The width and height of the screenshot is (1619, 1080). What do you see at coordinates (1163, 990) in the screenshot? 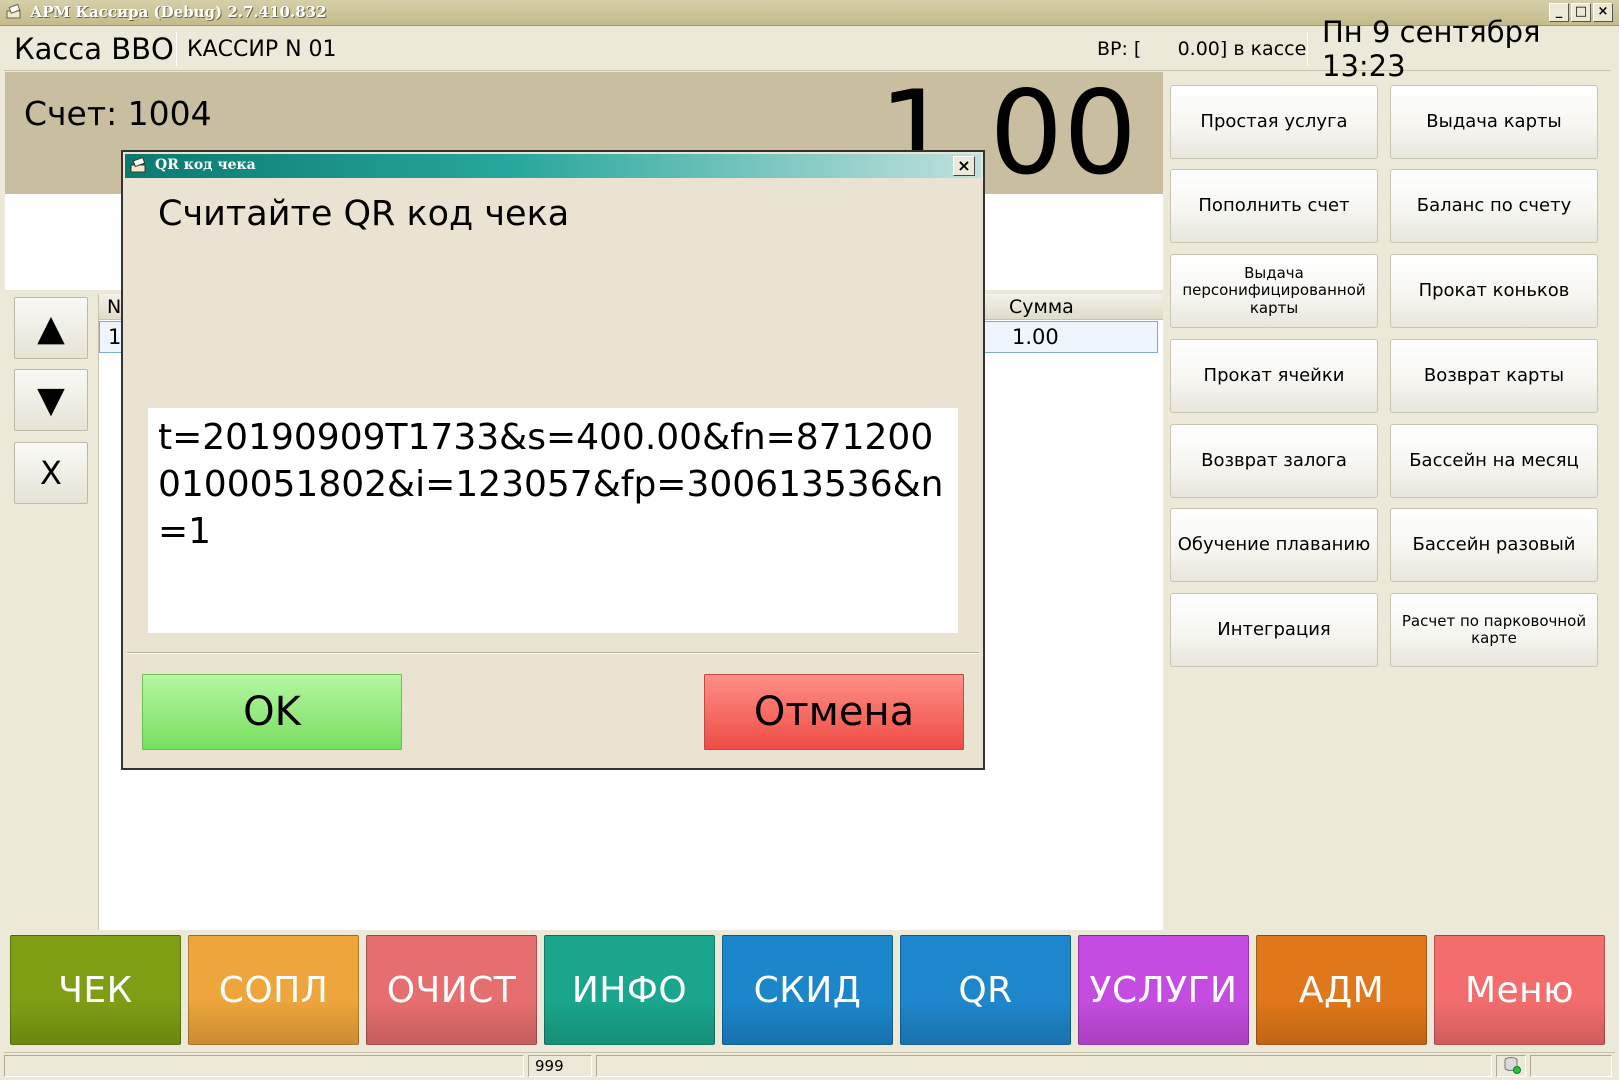
I see `services-button: УСЛУГИ` at bounding box center [1163, 990].